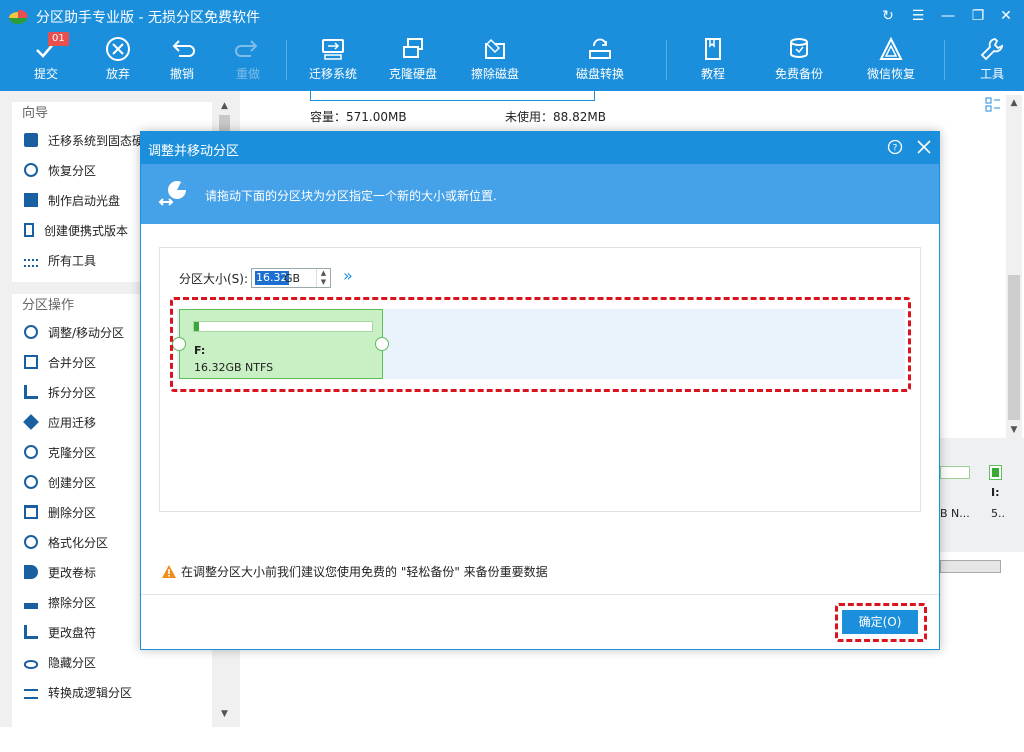 This screenshot has width=1024, height=752. What do you see at coordinates (112, 663) in the screenshot?
I see `sidebar-item-hide: 隐藏分区` at bounding box center [112, 663].